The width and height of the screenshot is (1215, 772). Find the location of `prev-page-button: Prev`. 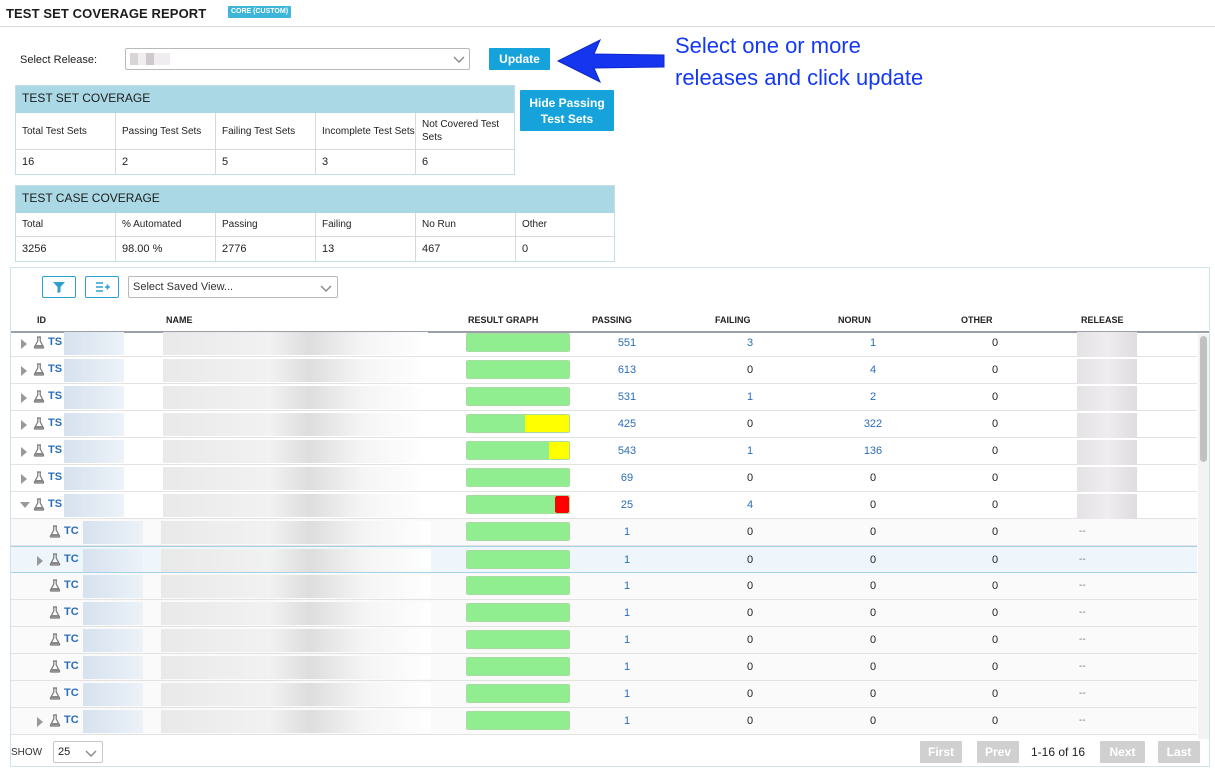

prev-page-button: Prev is located at coordinates (998, 752).